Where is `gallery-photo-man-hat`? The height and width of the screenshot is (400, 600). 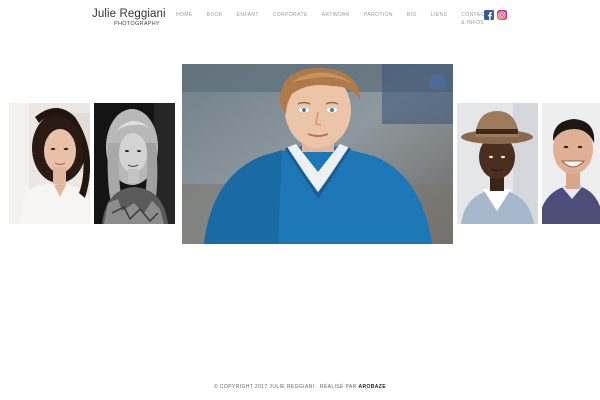 gallery-photo-man-hat is located at coordinates (497, 163).